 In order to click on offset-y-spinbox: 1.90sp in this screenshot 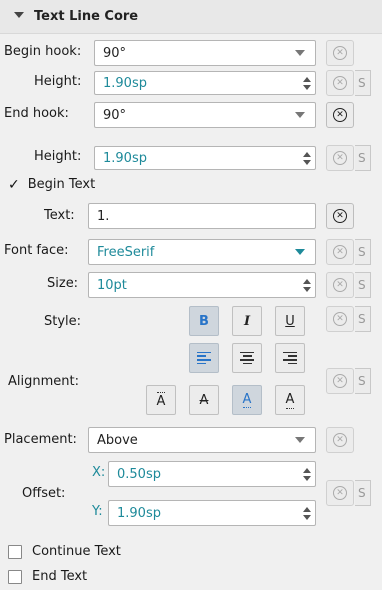, I will do `click(212, 513)`.